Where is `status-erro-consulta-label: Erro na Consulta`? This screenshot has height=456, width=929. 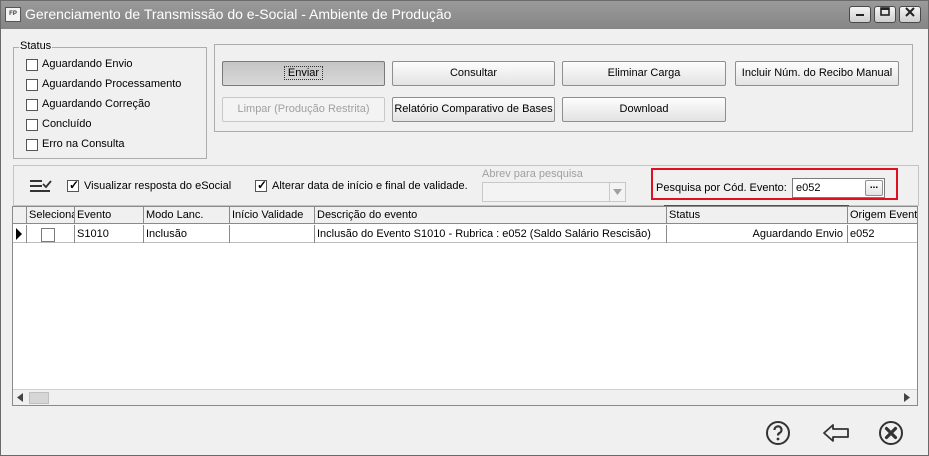 status-erro-consulta-label: Erro na Consulta is located at coordinates (83, 144).